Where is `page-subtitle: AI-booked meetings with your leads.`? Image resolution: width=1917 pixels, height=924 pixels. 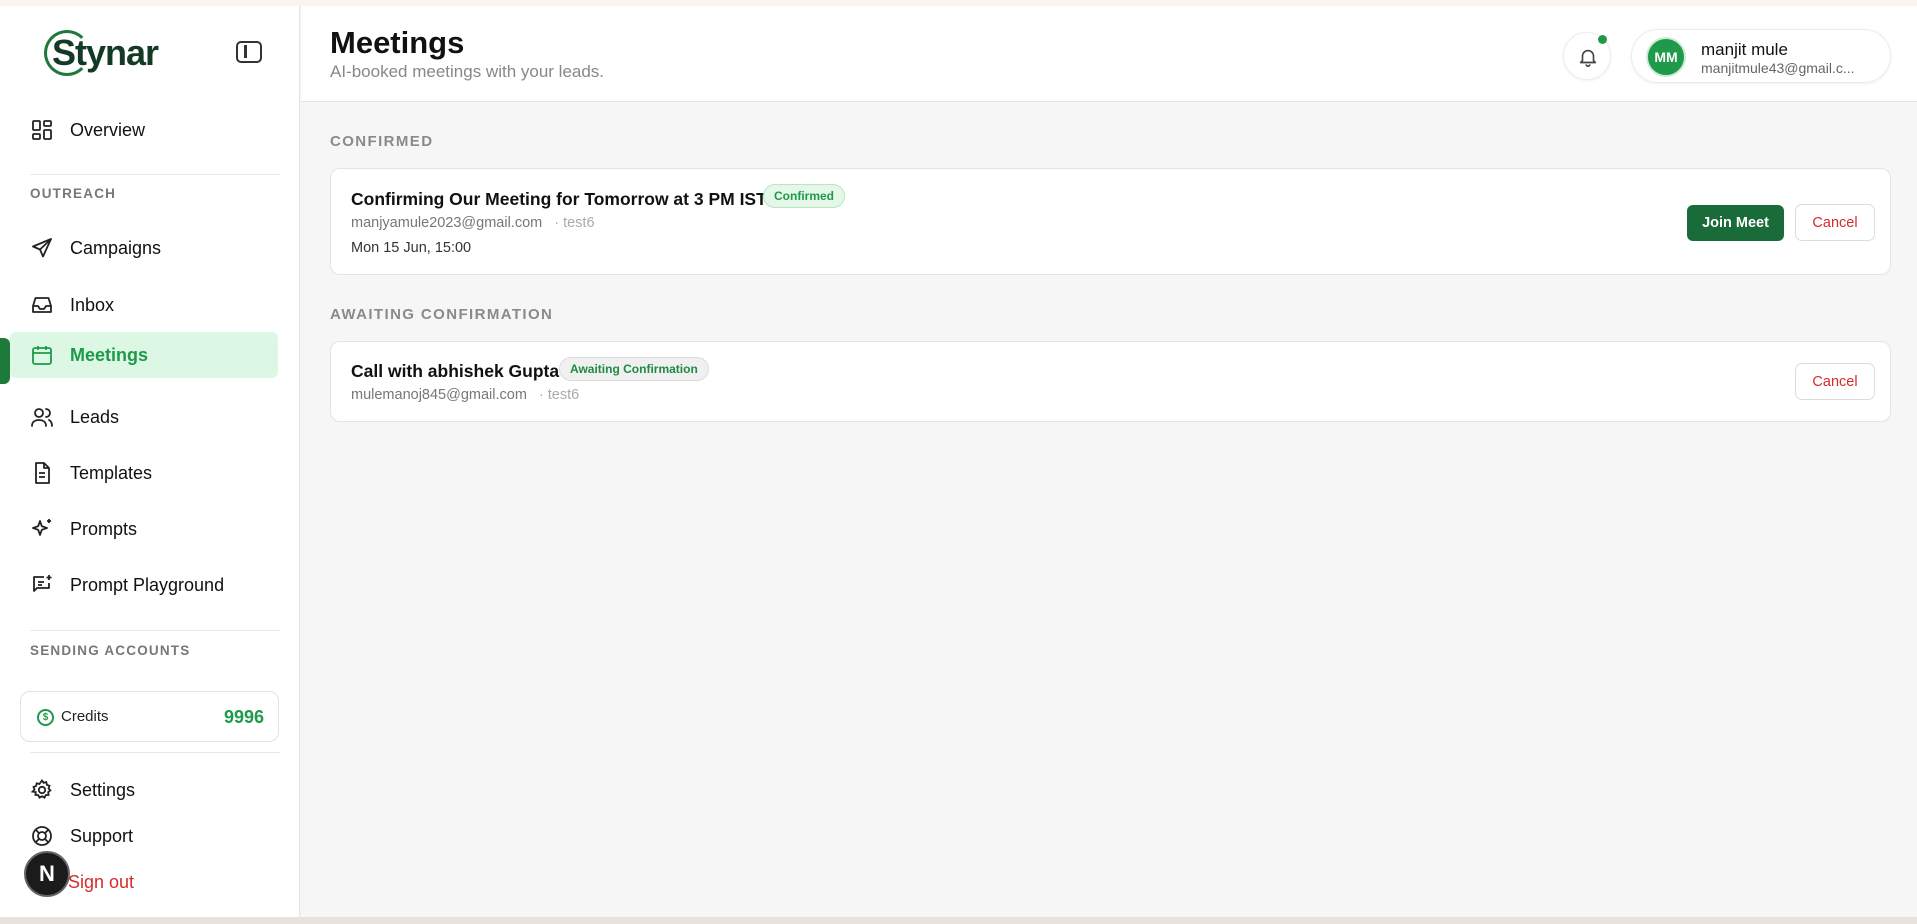 page-subtitle: AI-booked meetings with your leads. is located at coordinates (467, 71).